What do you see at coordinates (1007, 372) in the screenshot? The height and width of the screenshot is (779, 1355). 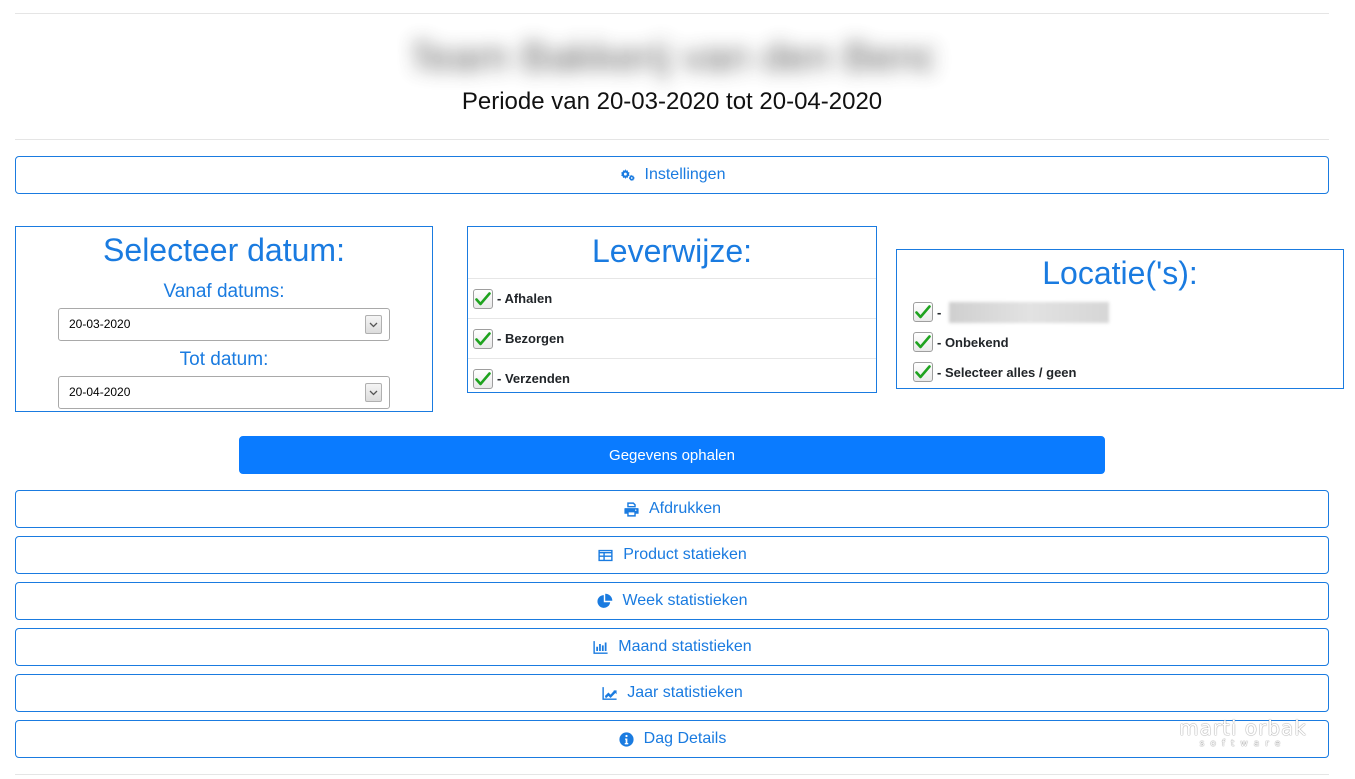 I see `location-option-label: - Selecteer alles / geen` at bounding box center [1007, 372].